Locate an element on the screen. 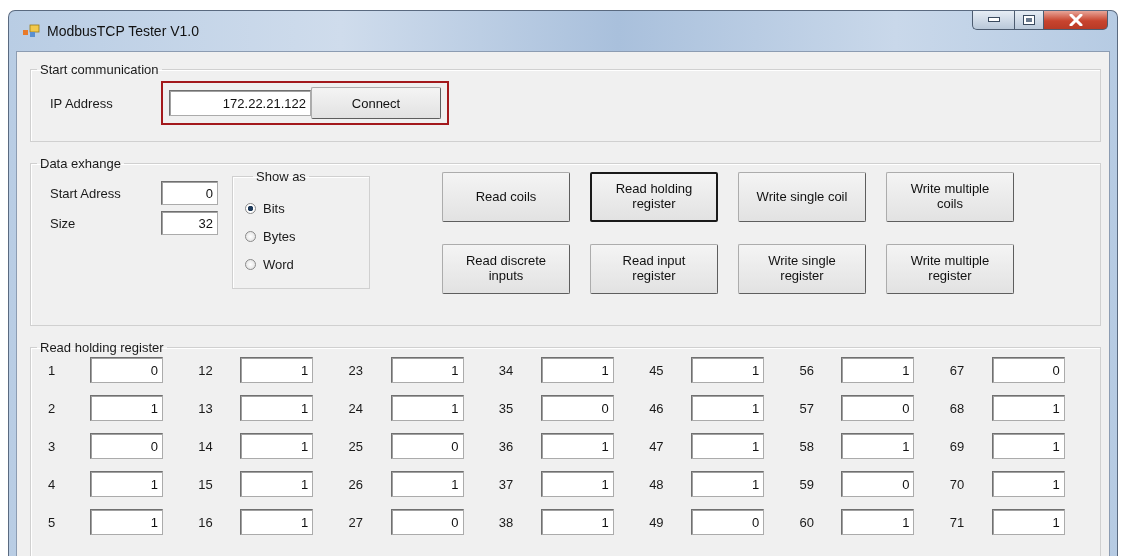 This screenshot has width=1126, height=556. field-label: Start Adress is located at coordinates (86, 193).